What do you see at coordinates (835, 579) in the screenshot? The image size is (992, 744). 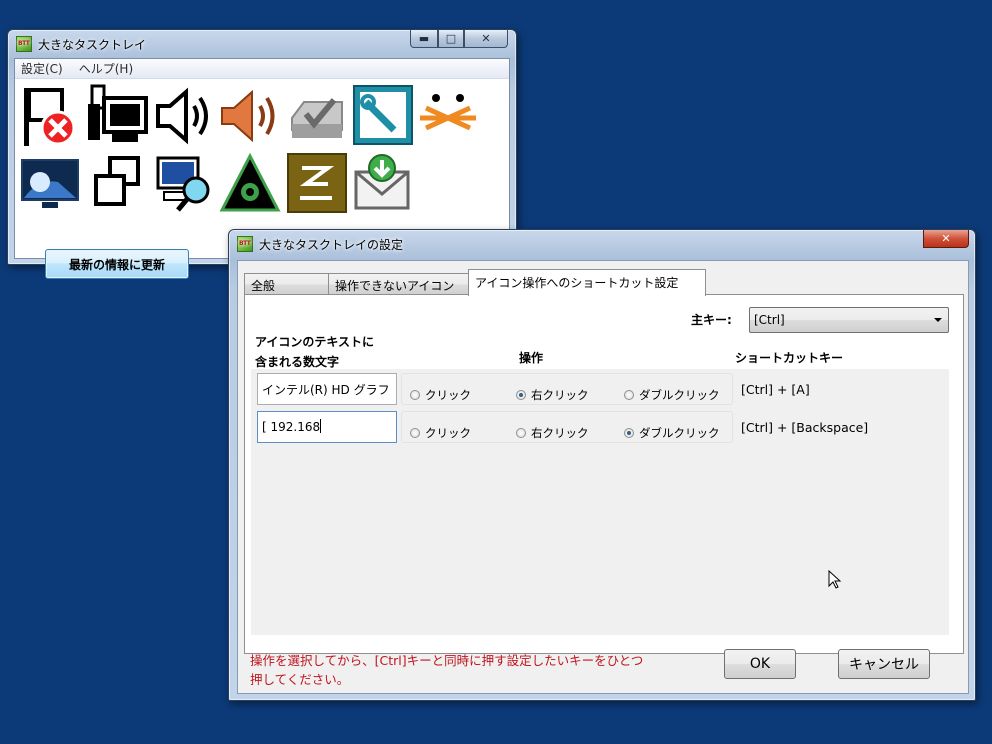 I see `mouse-pointer-icon` at bounding box center [835, 579].